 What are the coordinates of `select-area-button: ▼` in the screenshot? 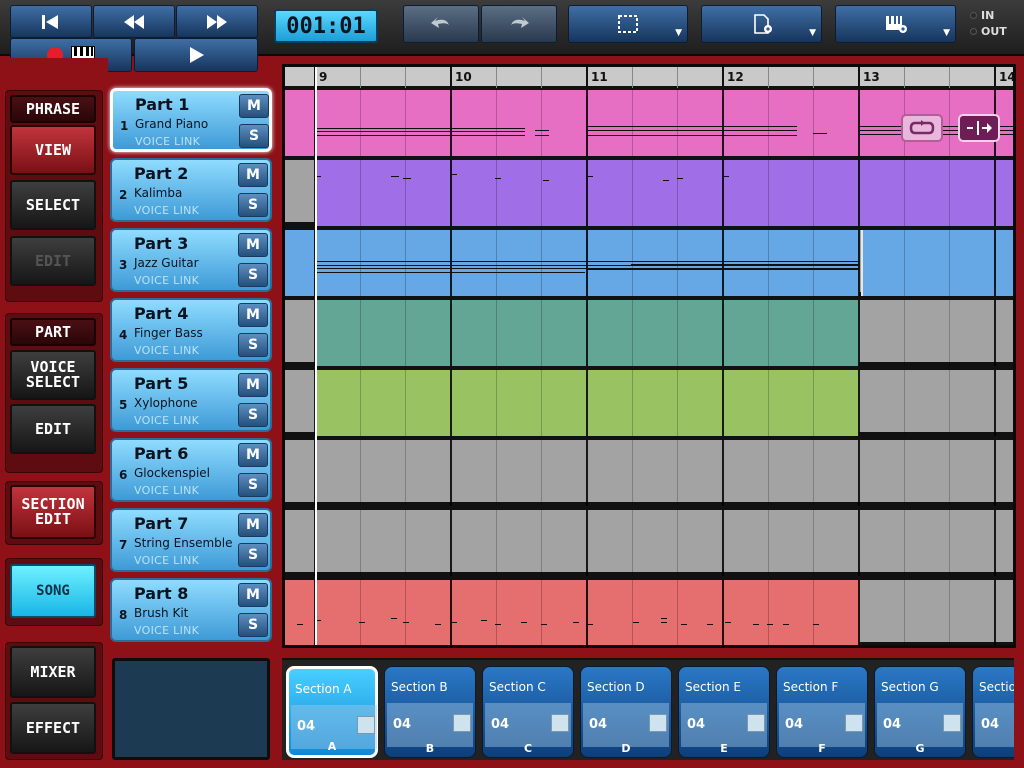 It's located at (628, 24).